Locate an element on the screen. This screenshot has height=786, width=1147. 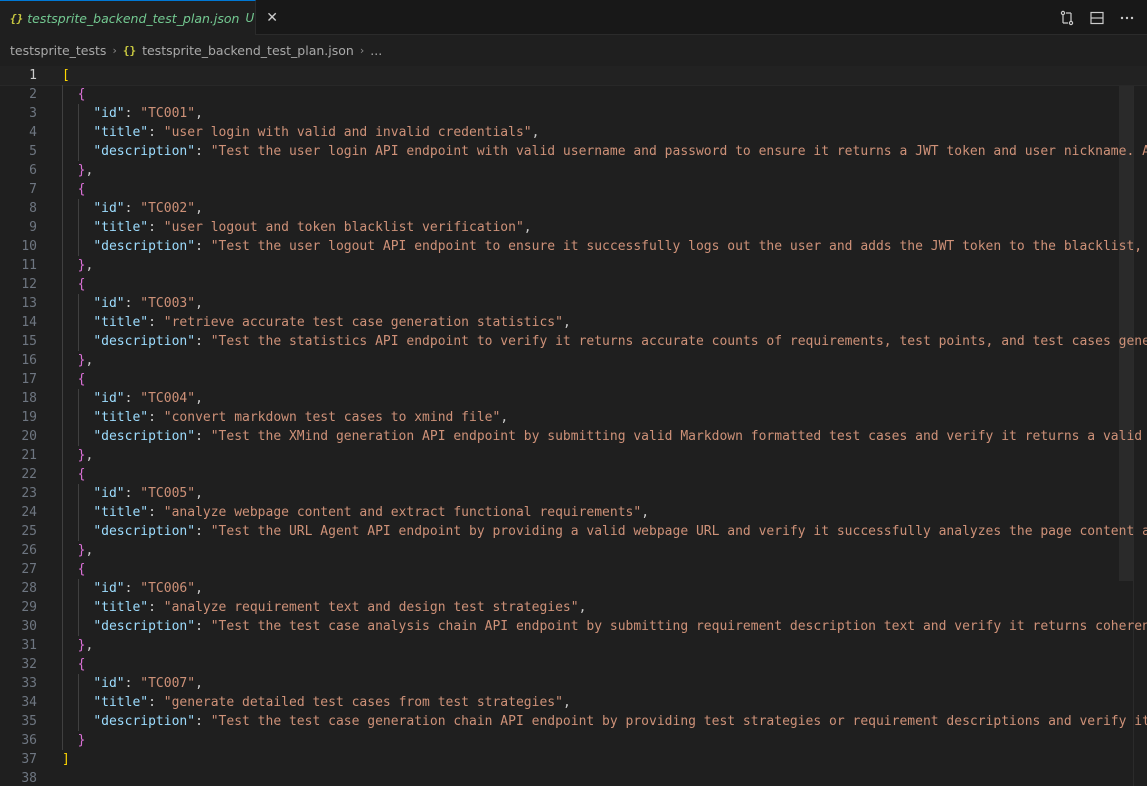
code-line: 21 }, is located at coordinates (573, 455).